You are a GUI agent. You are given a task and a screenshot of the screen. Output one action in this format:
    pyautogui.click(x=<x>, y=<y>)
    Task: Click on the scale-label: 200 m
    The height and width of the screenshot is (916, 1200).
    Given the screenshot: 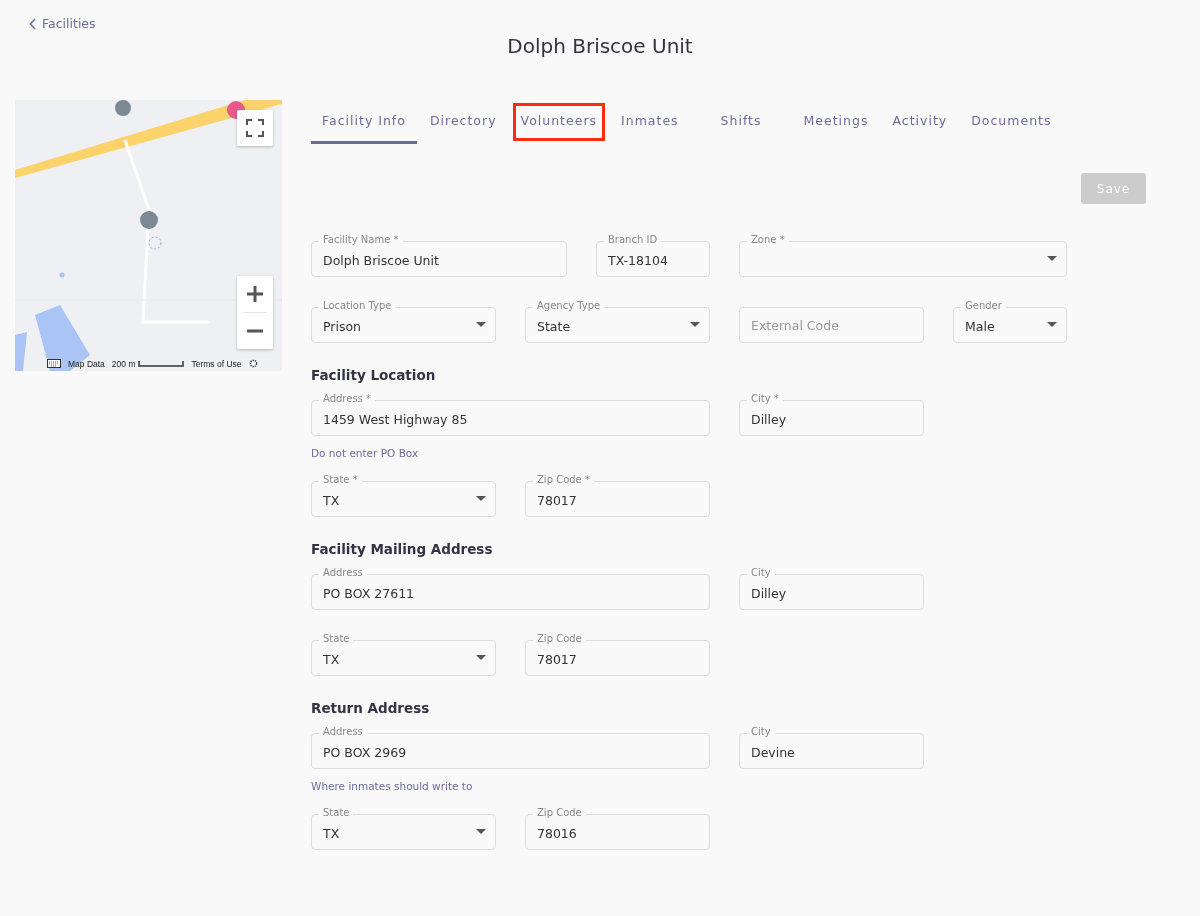 What is the action you would take?
    pyautogui.click(x=123, y=363)
    